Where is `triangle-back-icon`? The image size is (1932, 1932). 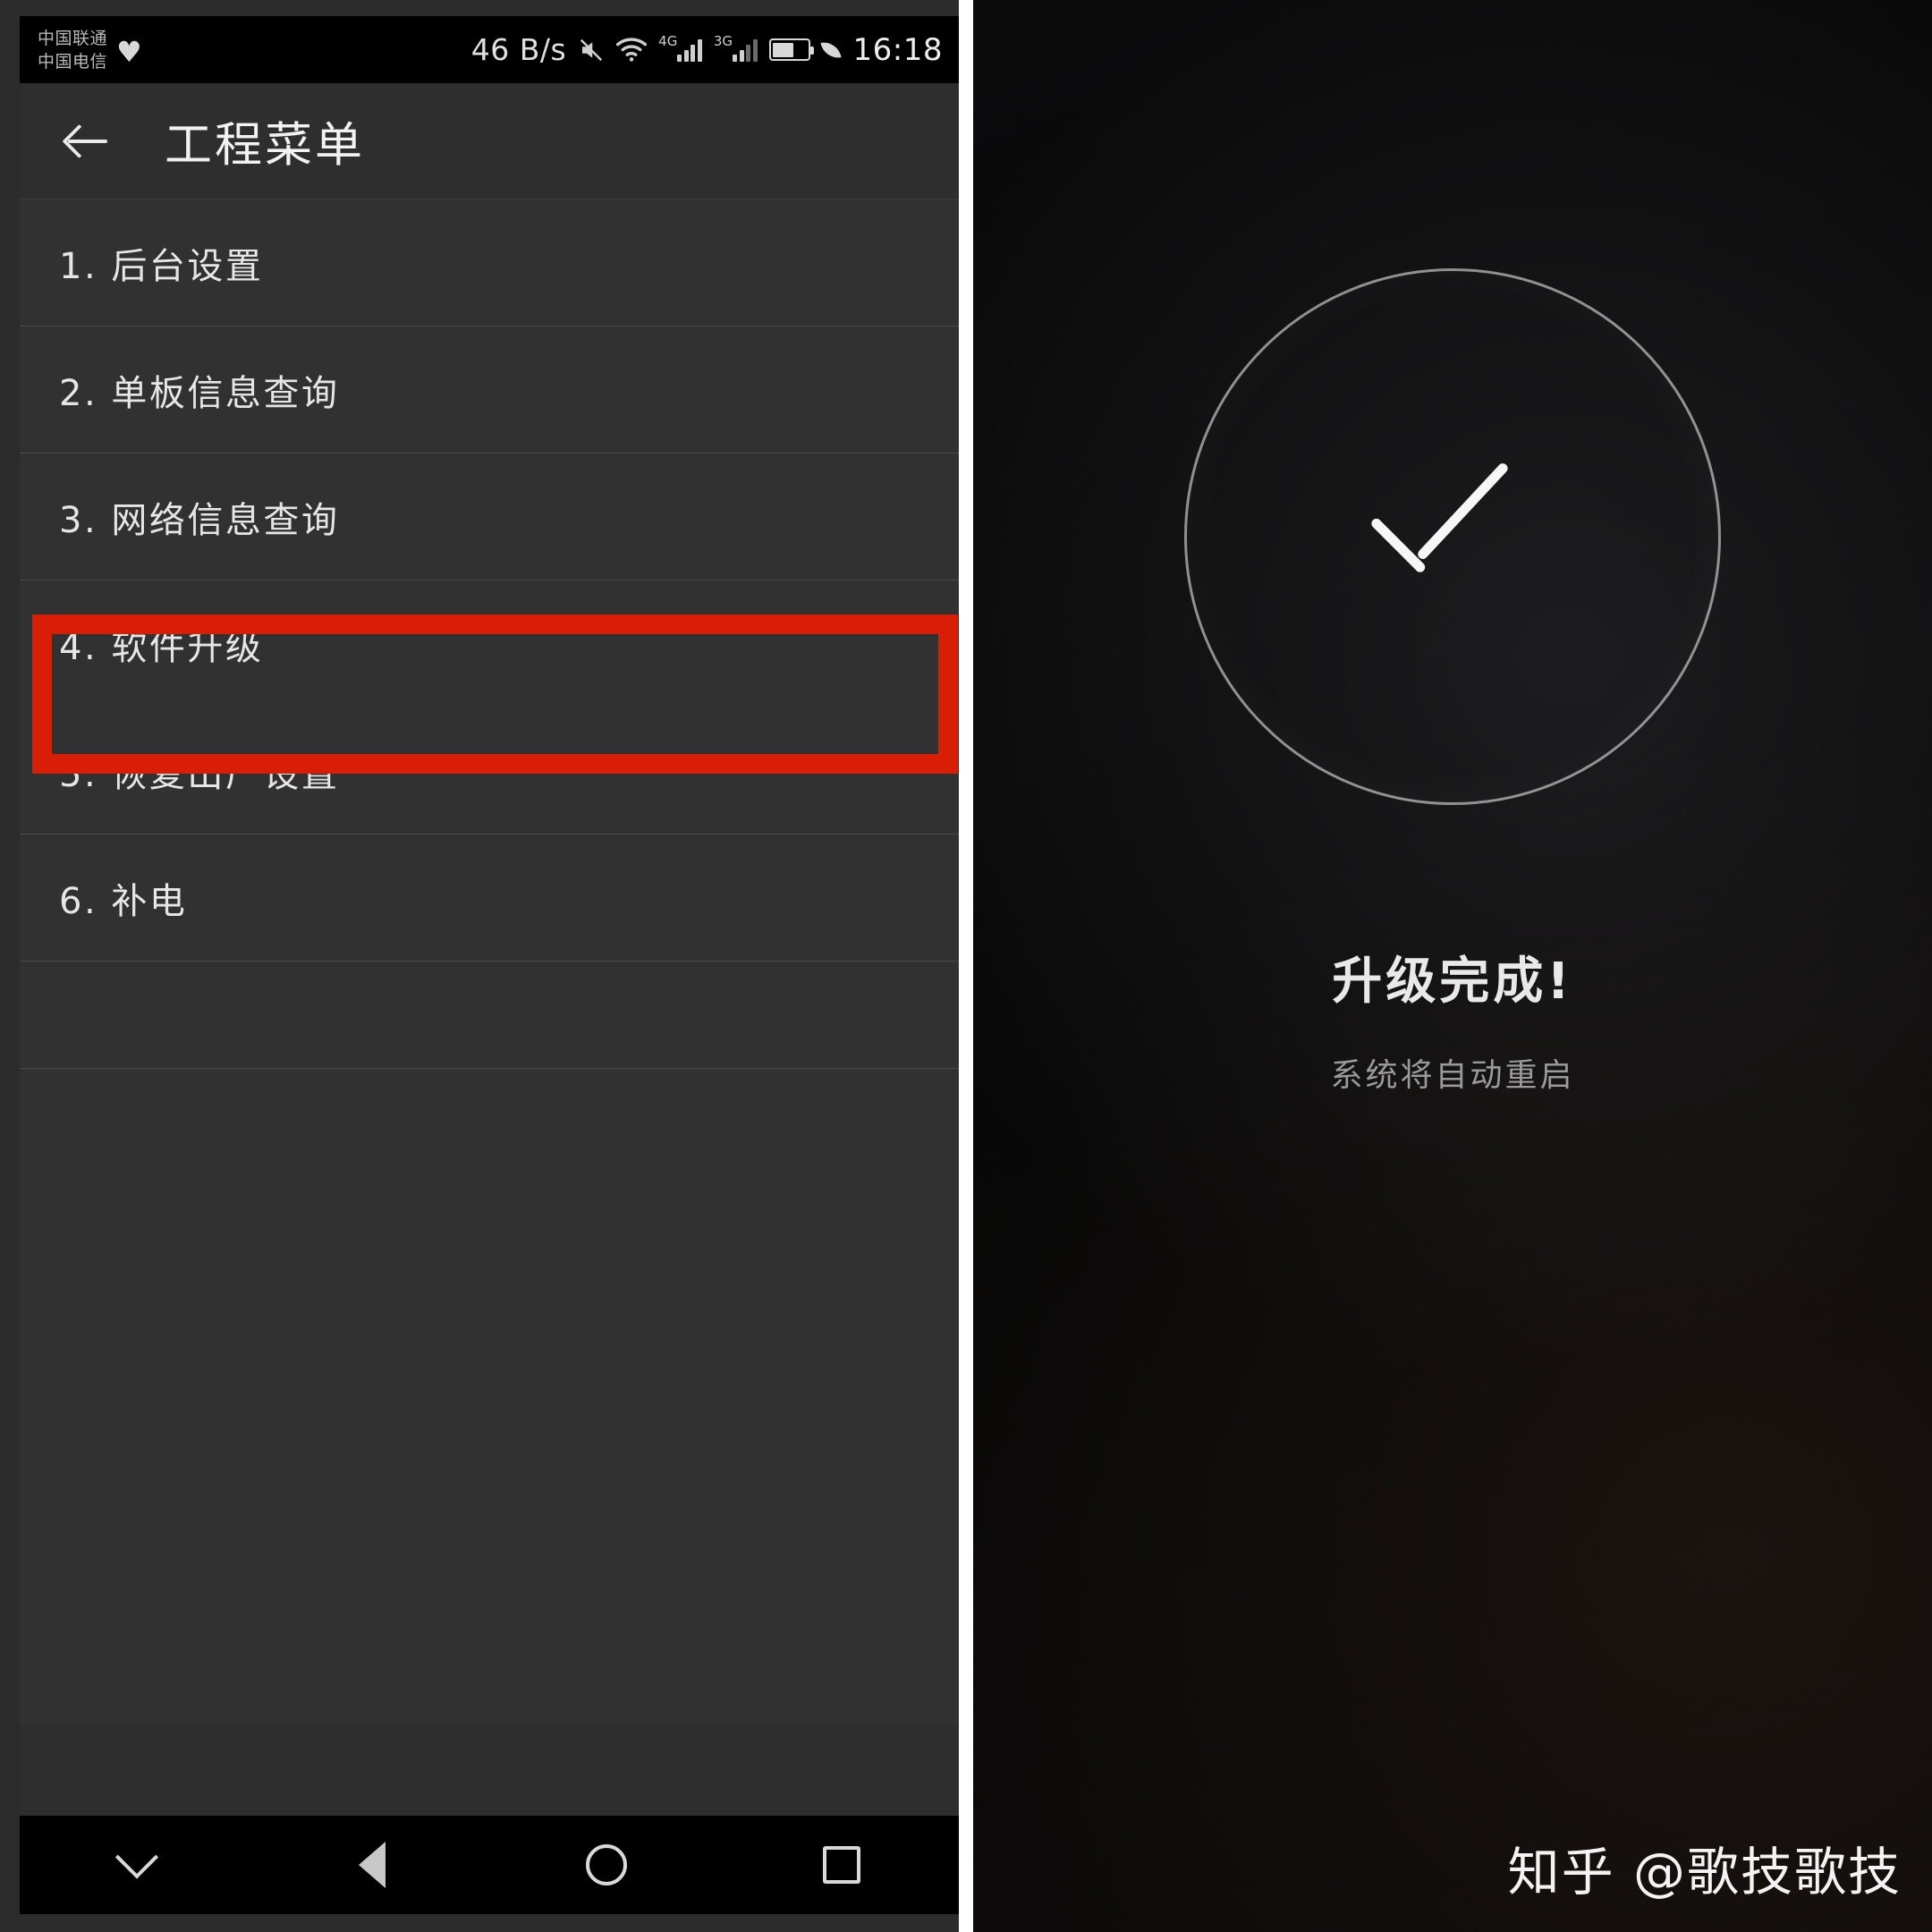 triangle-back-icon is located at coordinates (372, 1865).